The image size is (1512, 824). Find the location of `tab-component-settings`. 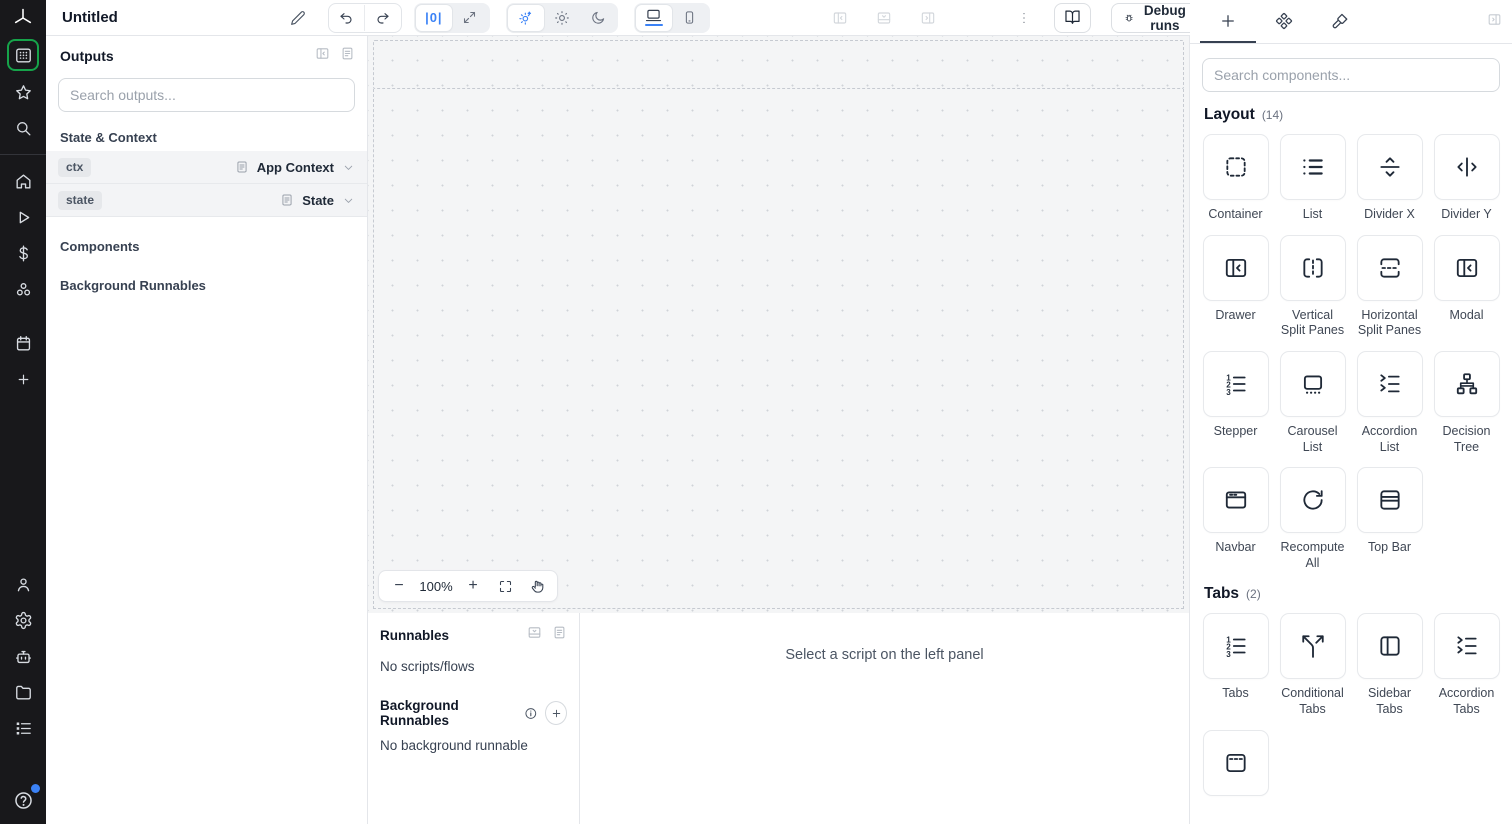

tab-component-settings is located at coordinates (1284, 21).